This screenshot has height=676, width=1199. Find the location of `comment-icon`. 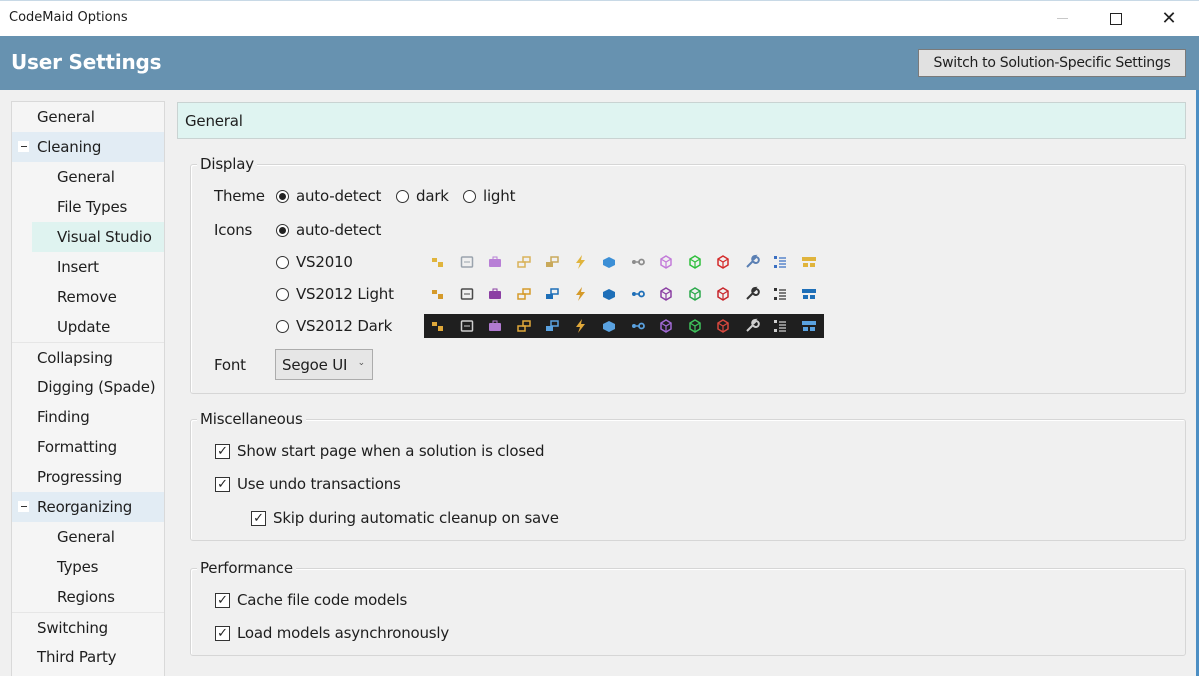

comment-icon is located at coordinates (467, 262).